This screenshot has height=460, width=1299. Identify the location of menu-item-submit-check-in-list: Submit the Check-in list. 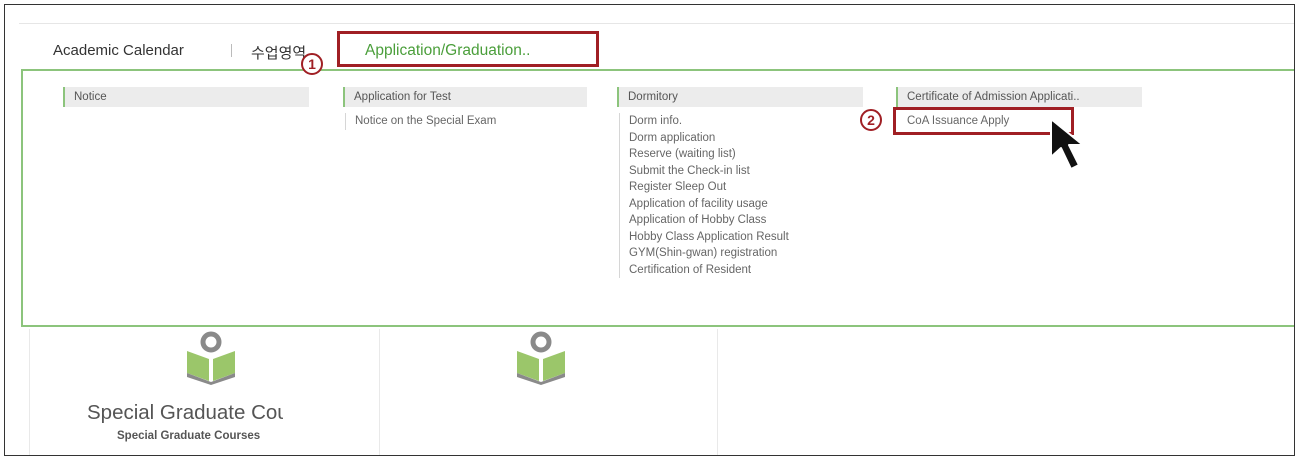
(746, 171).